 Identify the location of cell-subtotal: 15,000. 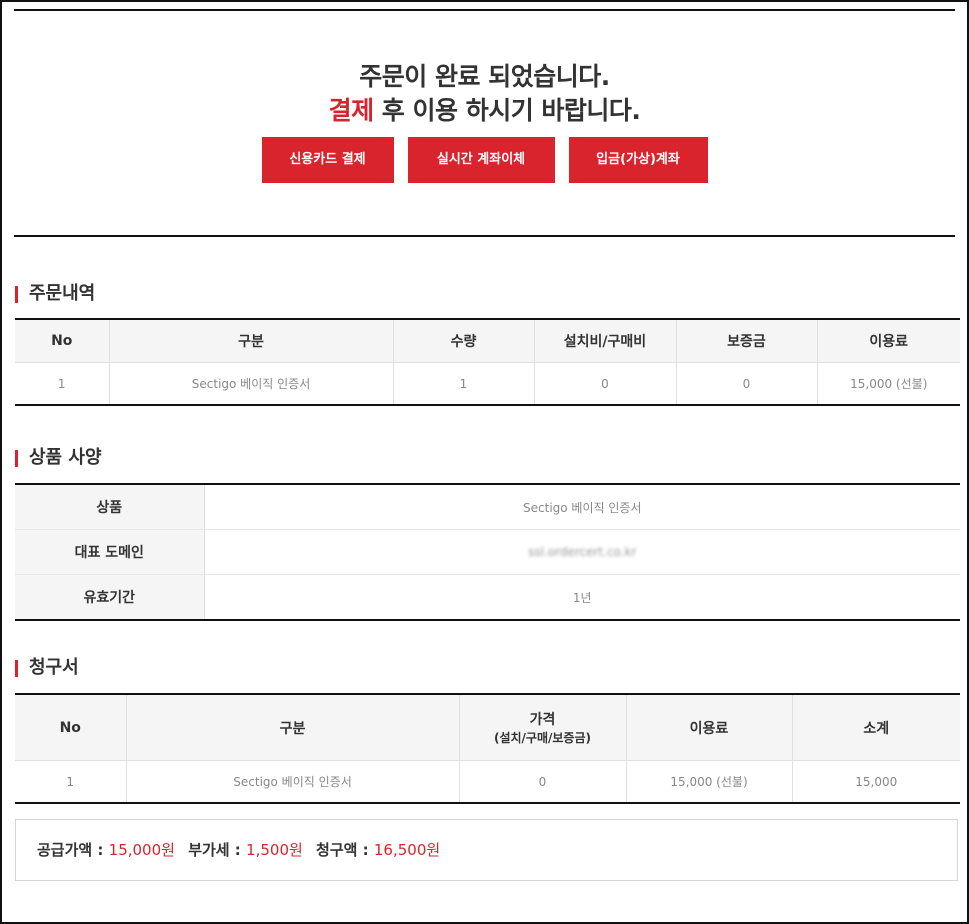
(876, 781).